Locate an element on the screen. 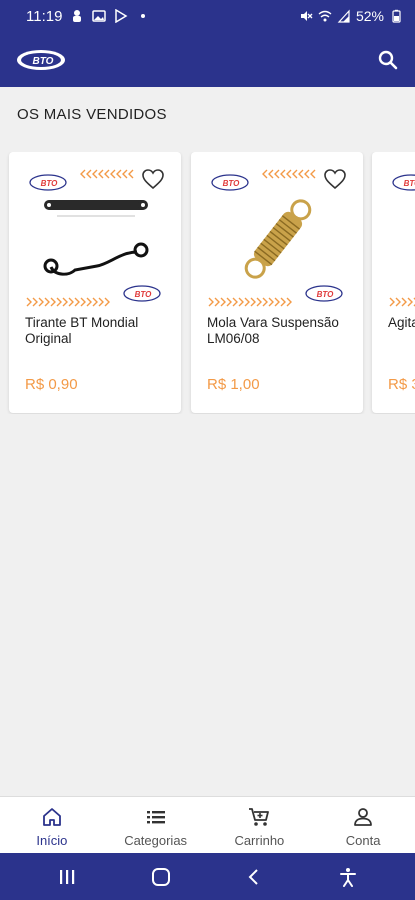  home-square-icon is located at coordinates (160, 876).